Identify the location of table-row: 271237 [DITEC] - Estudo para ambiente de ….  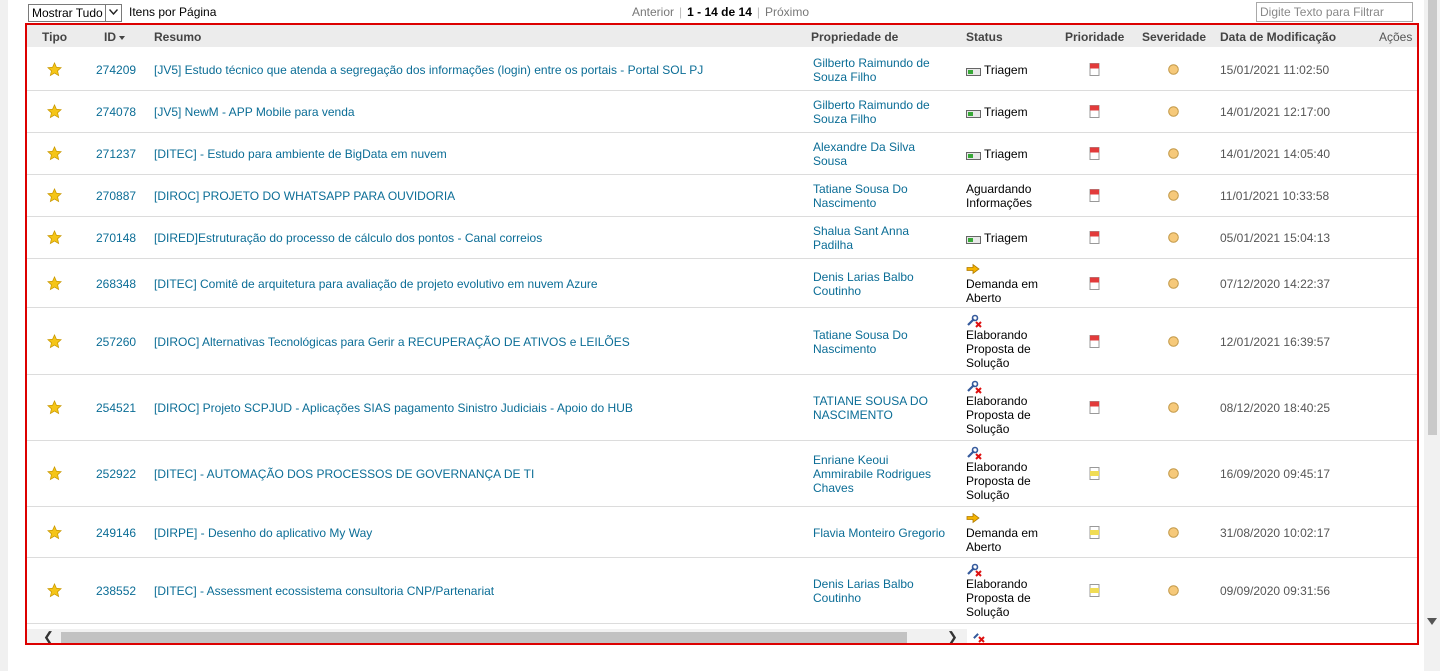
(722, 154).